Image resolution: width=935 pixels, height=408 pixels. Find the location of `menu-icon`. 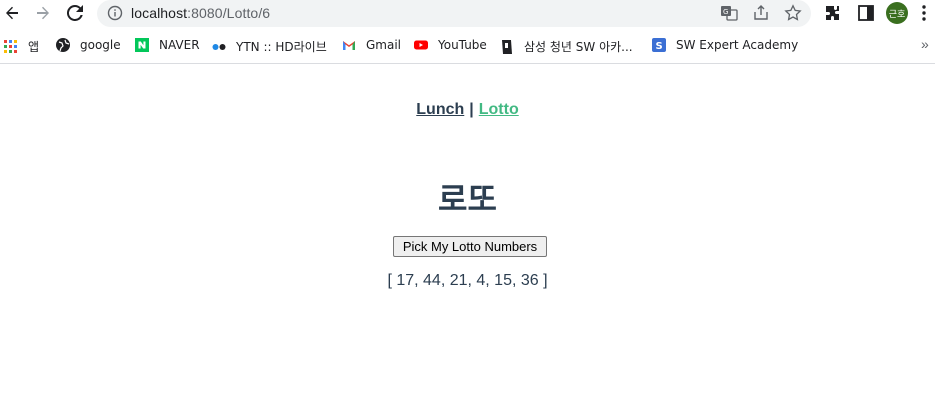

menu-icon is located at coordinates (924, 15).